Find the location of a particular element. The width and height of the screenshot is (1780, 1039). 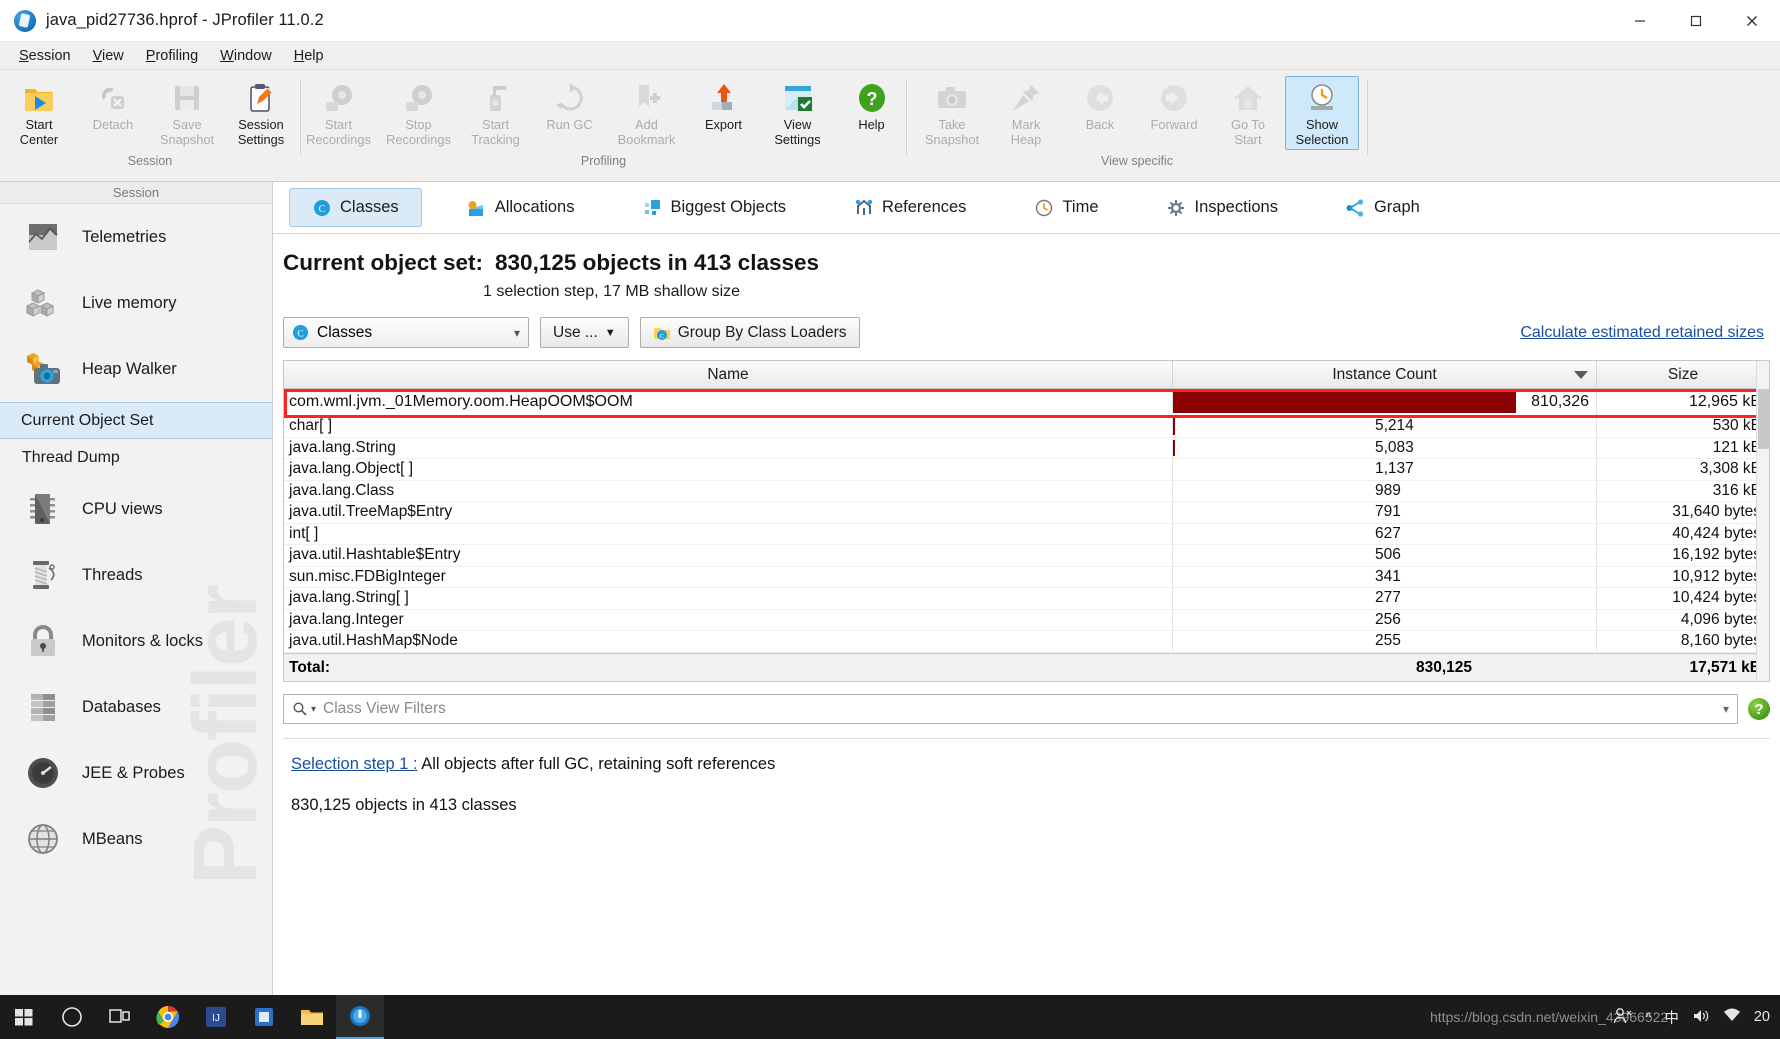

forward-arrow-icon is located at coordinates (1174, 98).